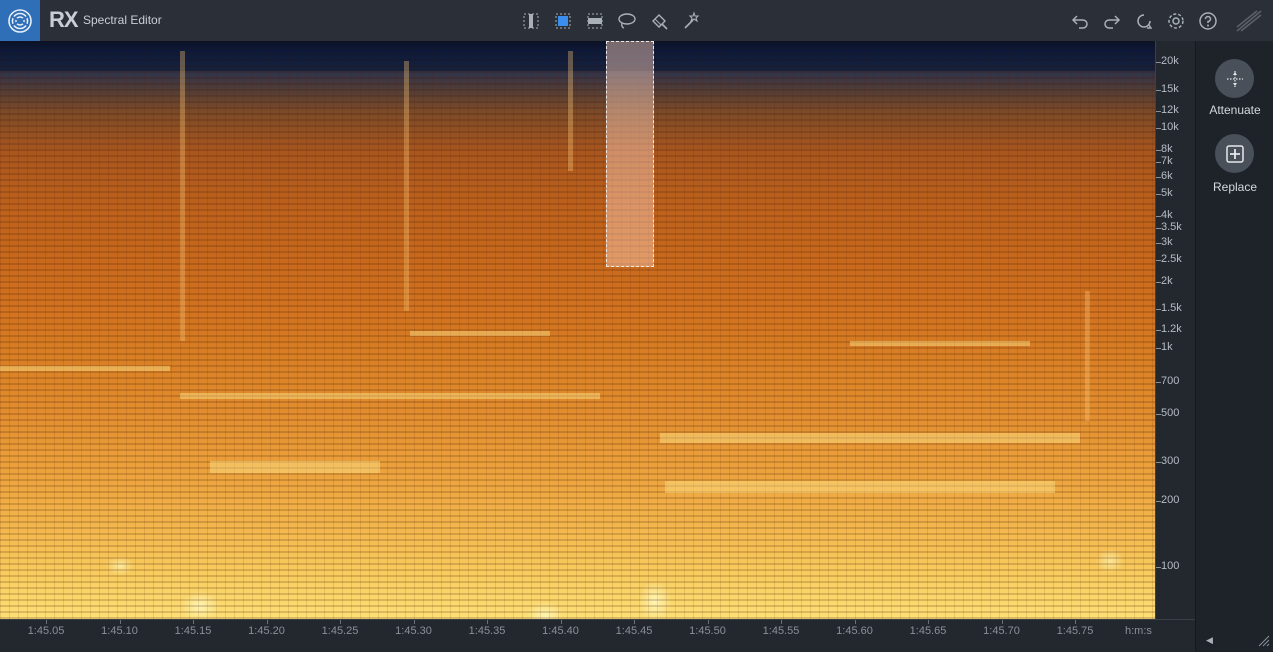 The width and height of the screenshot is (1273, 652). What do you see at coordinates (20, 20) in the screenshot?
I see `app-logo-icon` at bounding box center [20, 20].